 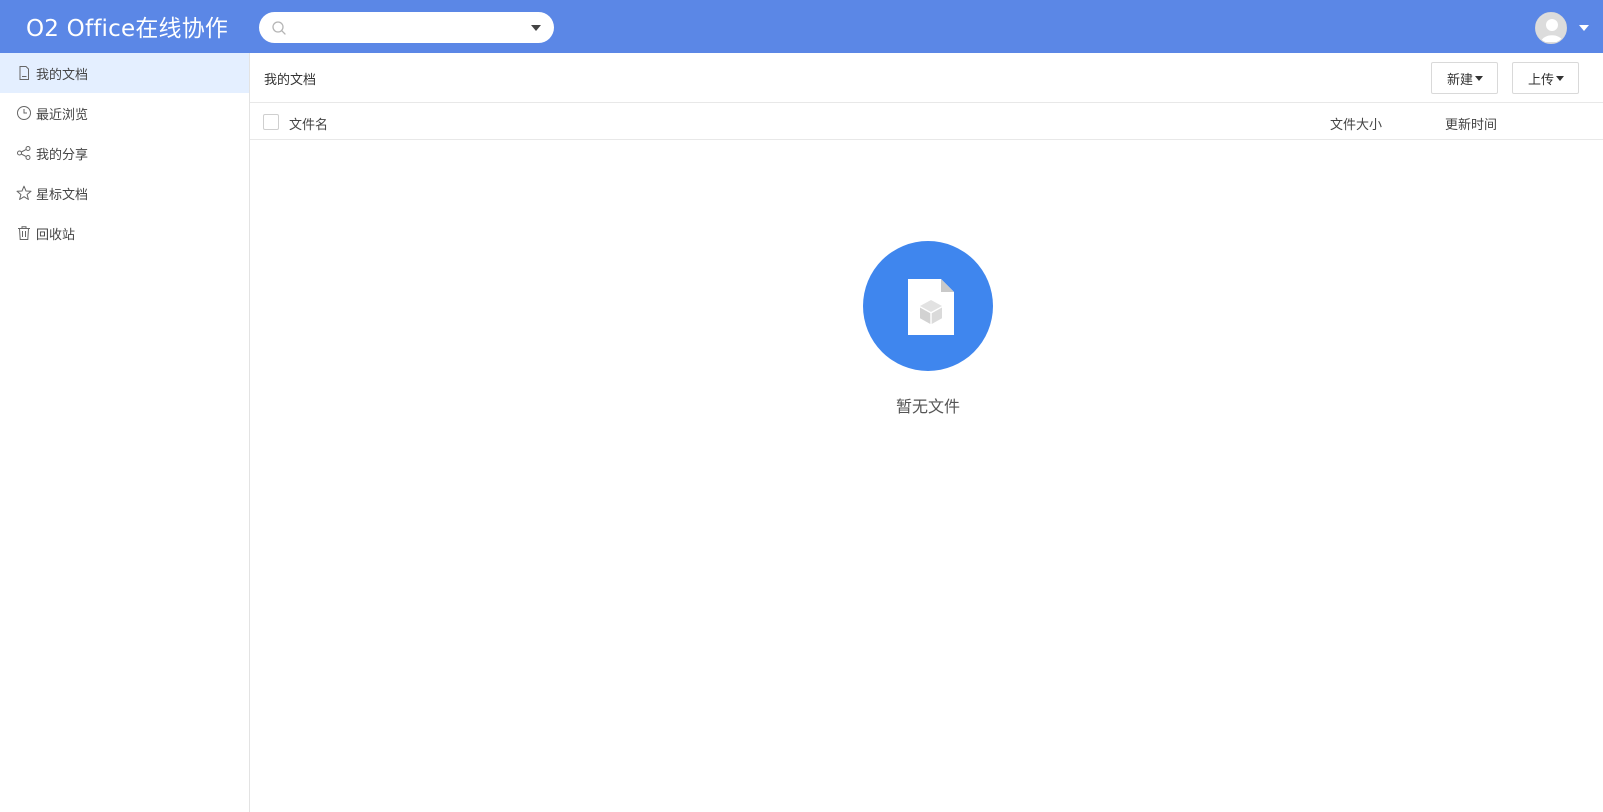 What do you see at coordinates (279, 28) in the screenshot?
I see `search-icon` at bounding box center [279, 28].